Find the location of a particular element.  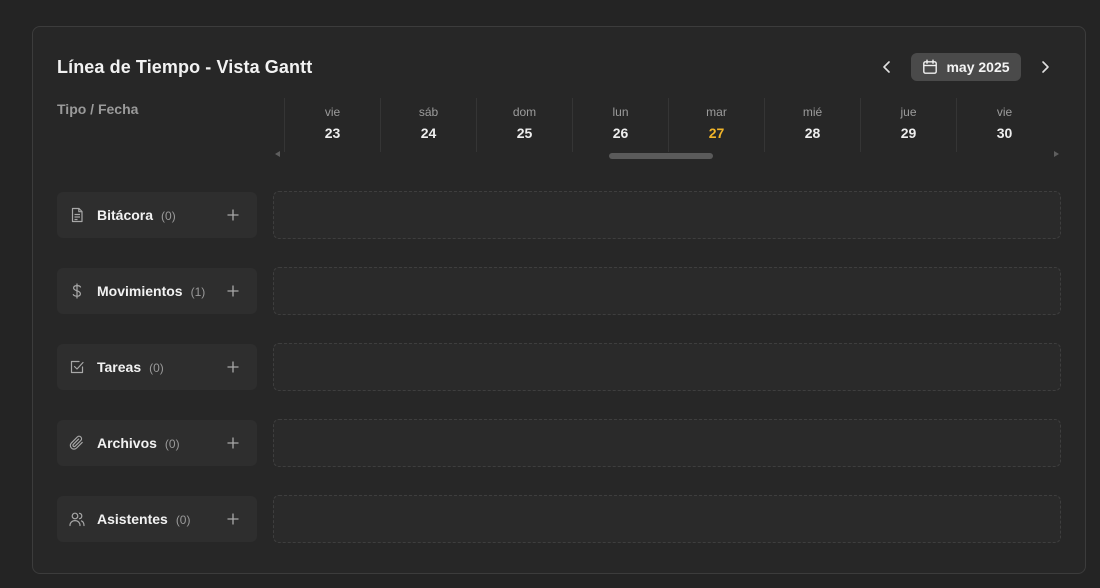

day-number: 29 is located at coordinates (908, 133).